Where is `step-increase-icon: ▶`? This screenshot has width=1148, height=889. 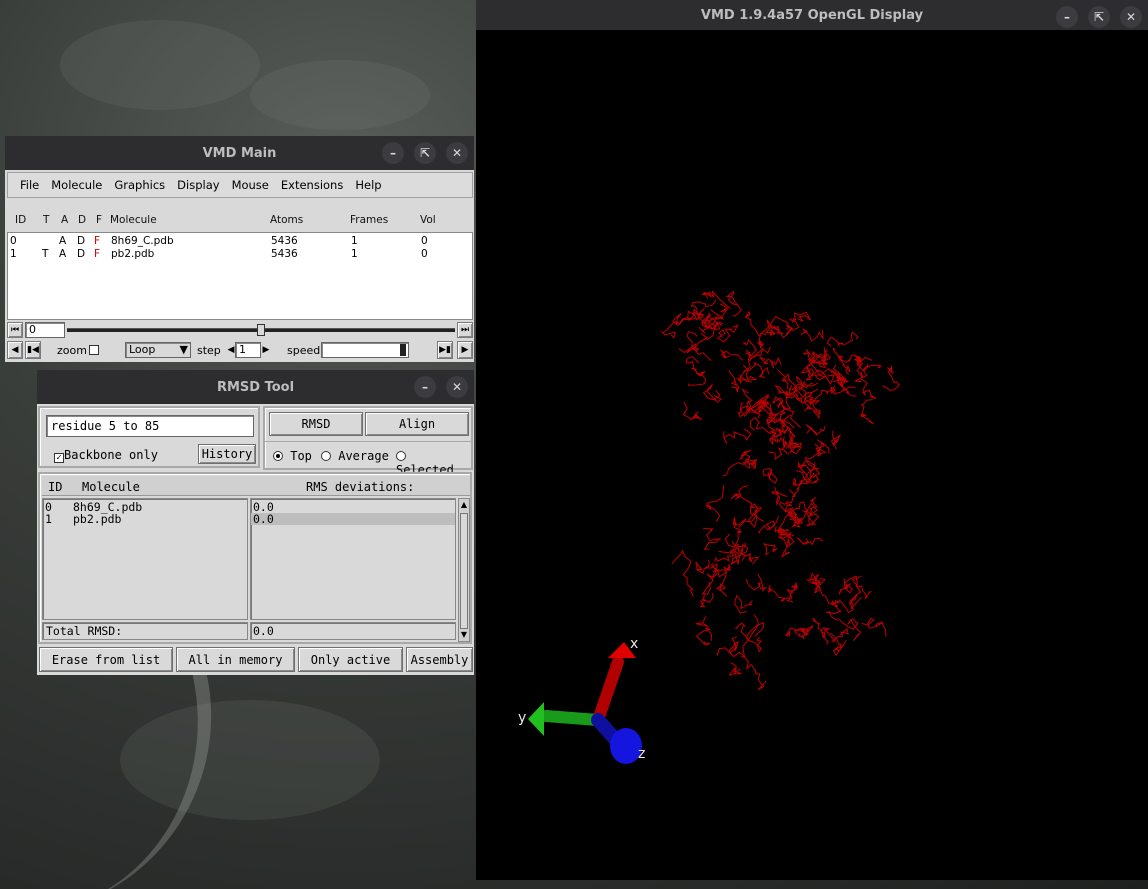
step-increase-icon: ▶ is located at coordinates (266, 350).